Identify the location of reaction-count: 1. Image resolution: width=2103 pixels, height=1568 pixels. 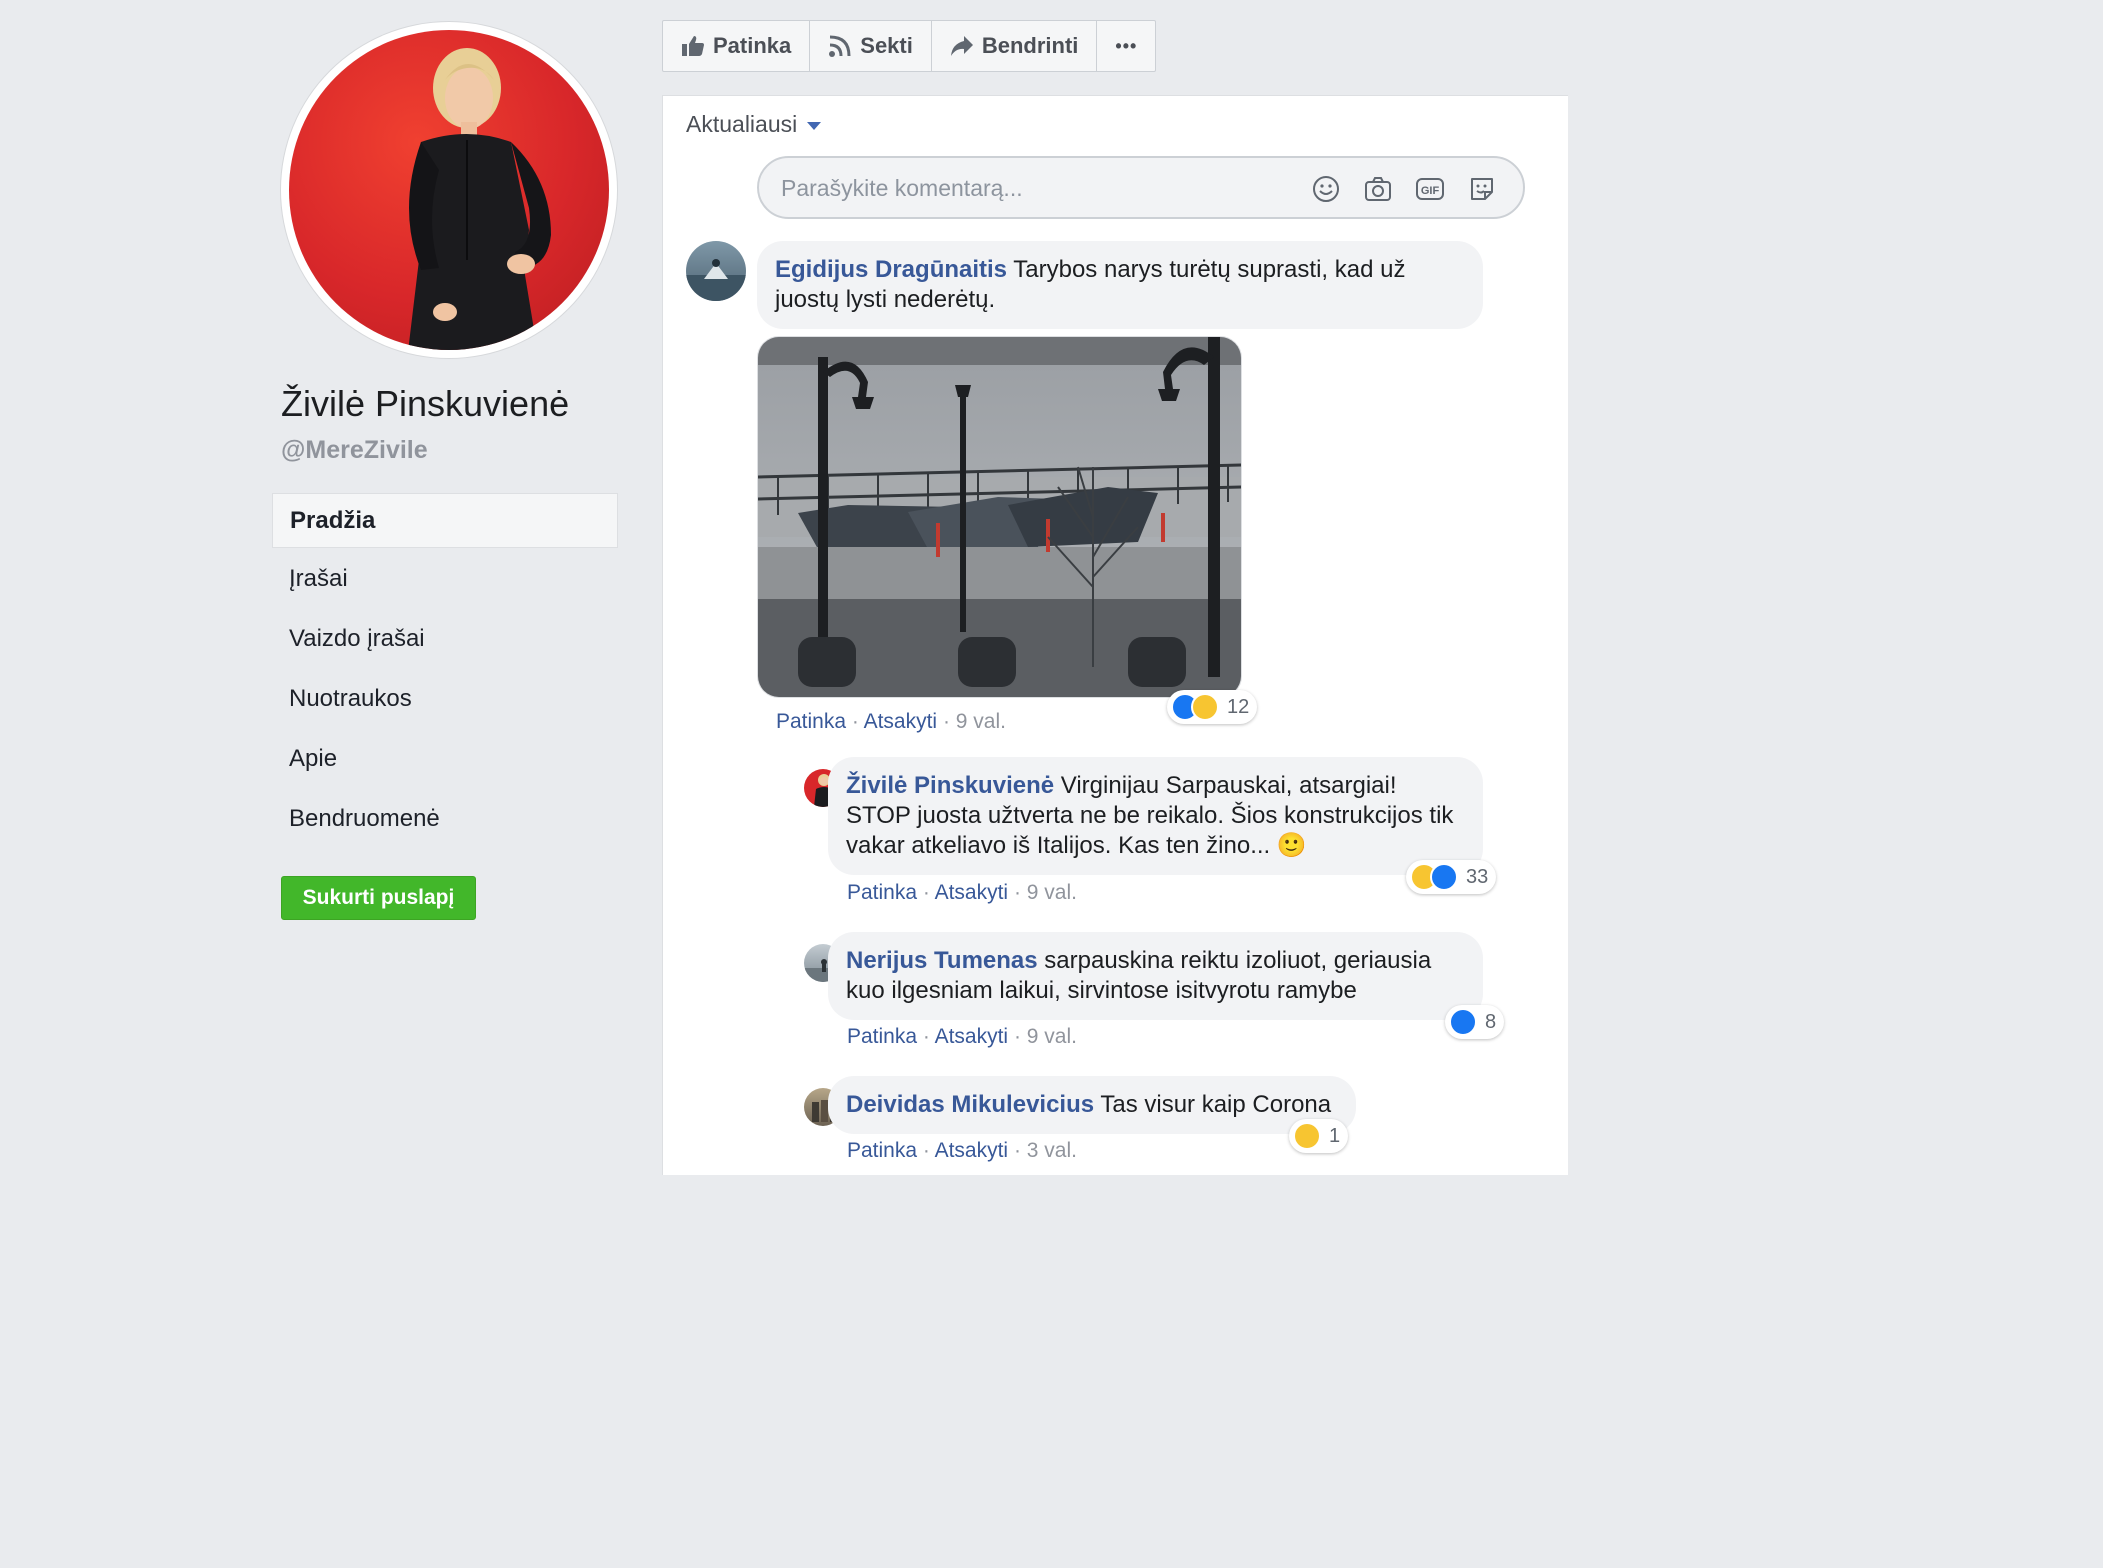
(1335, 1135).